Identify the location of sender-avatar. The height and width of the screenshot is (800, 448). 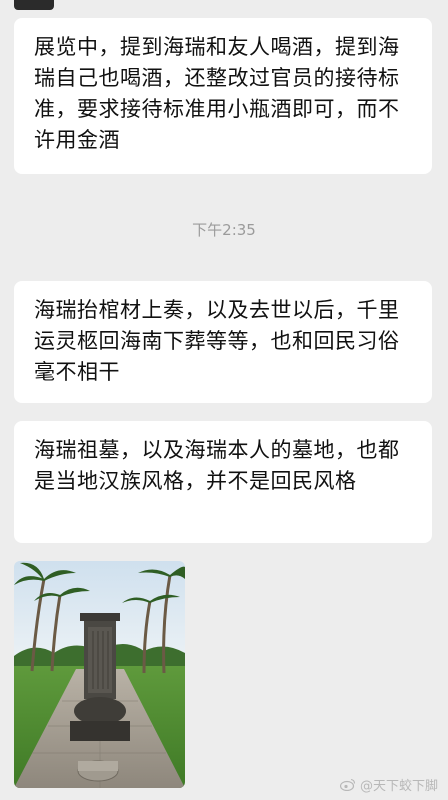
(34, 5).